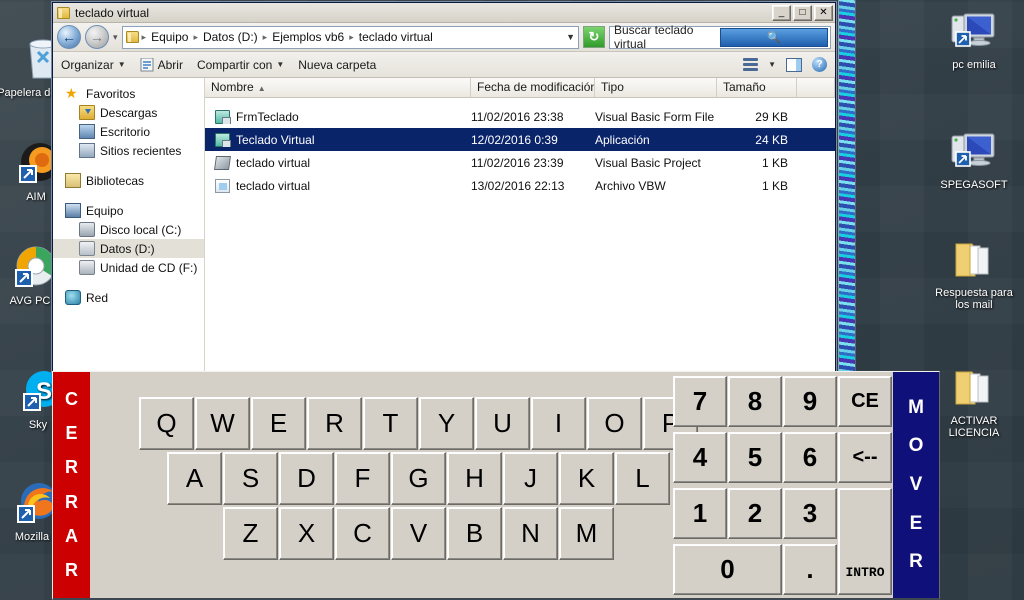  I want to click on sidebar-item-unidad-de-cd-f: Unidad de CD (F:), so click(128, 267).